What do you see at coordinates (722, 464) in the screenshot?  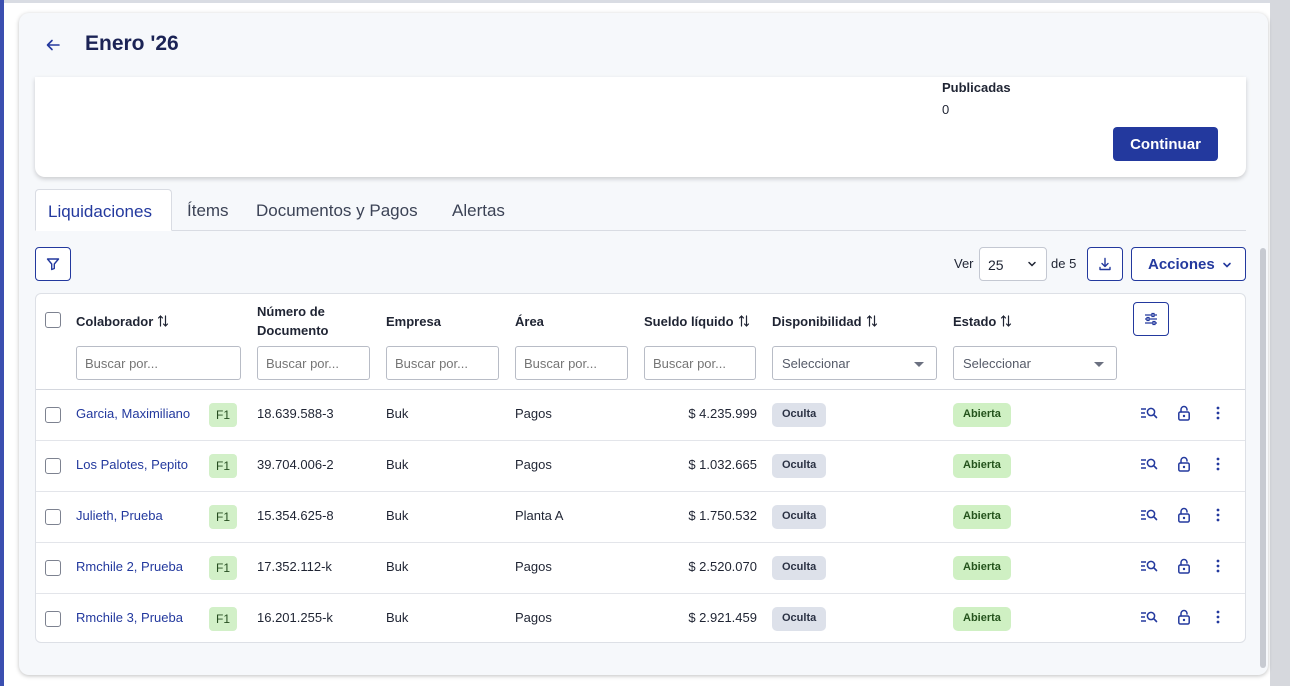 I see `sueldo-cell: $ 1.032.665` at bounding box center [722, 464].